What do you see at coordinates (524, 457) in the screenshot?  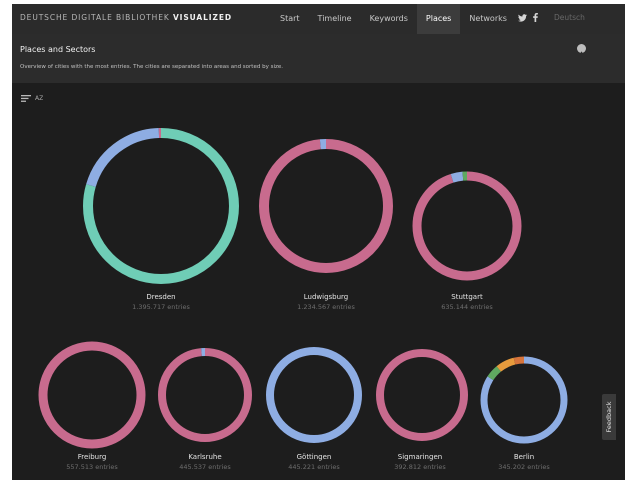 I see `city-name: Berlin` at bounding box center [524, 457].